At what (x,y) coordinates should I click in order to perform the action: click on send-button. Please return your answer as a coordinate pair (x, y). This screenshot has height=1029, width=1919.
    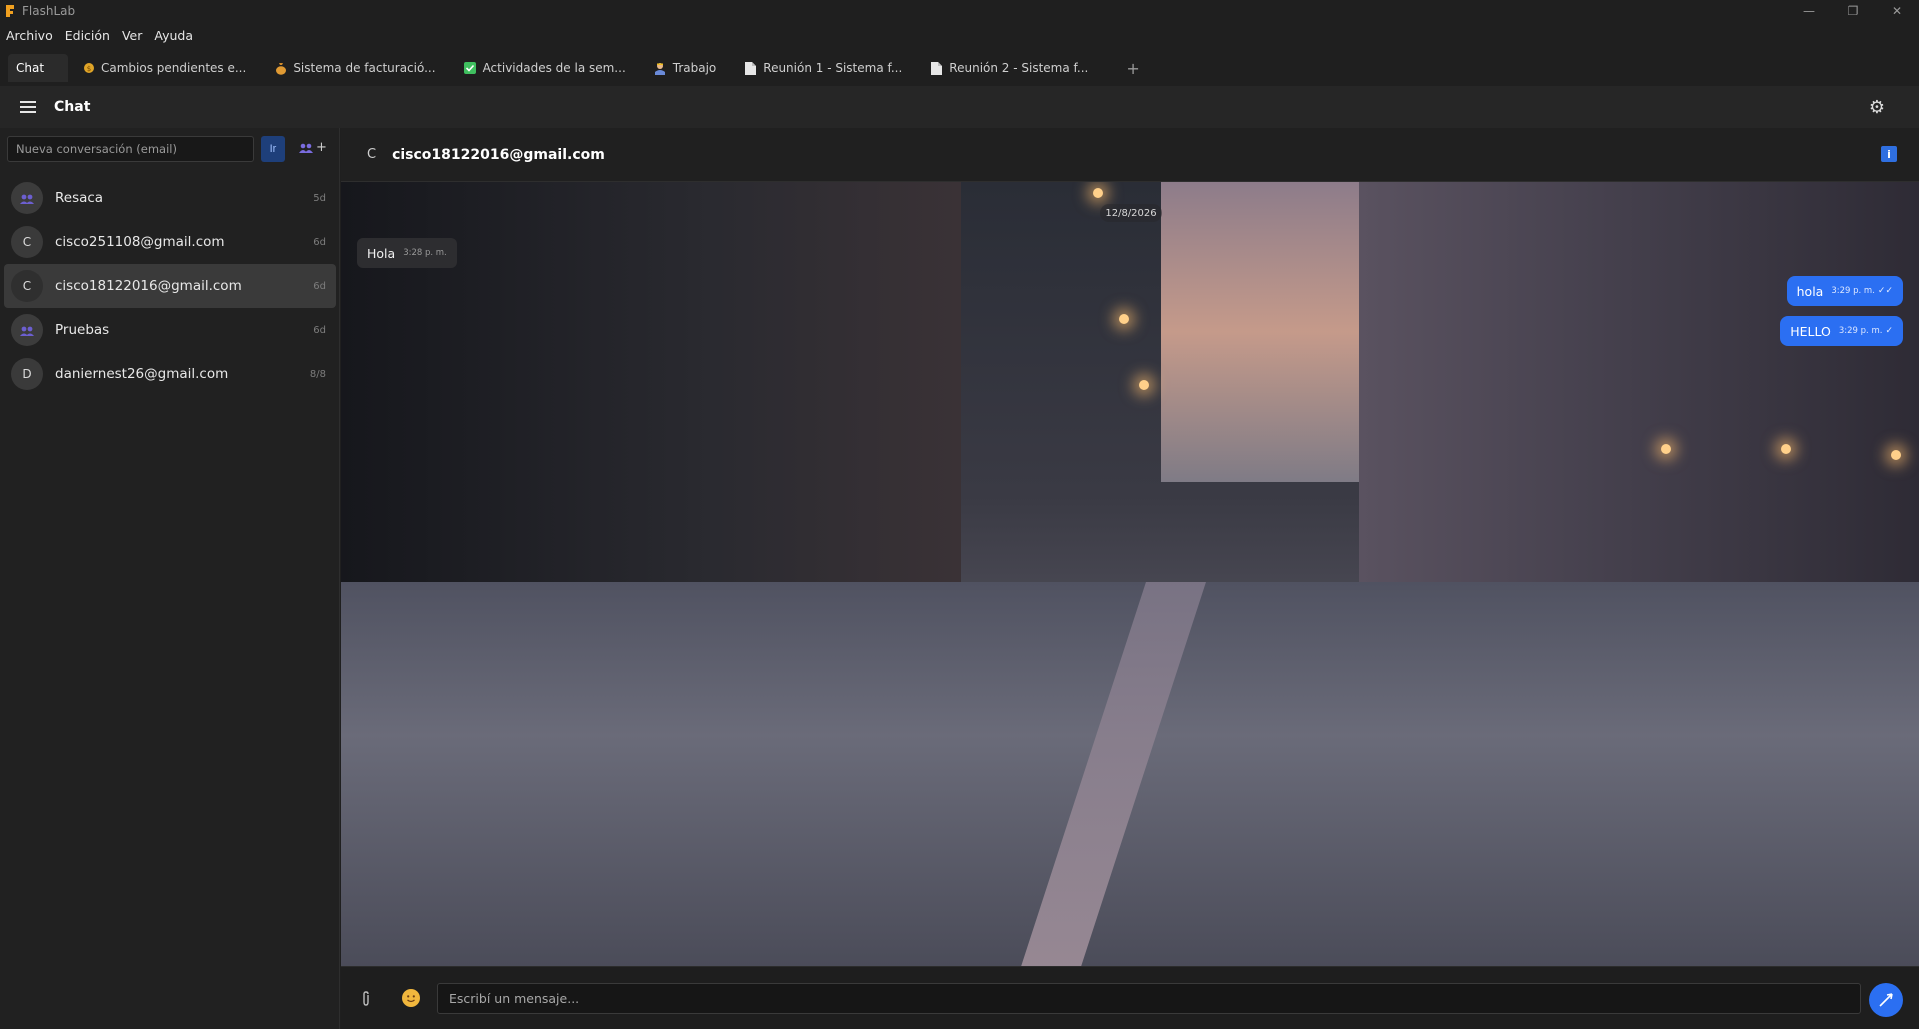
    Looking at the image, I should click on (1886, 1000).